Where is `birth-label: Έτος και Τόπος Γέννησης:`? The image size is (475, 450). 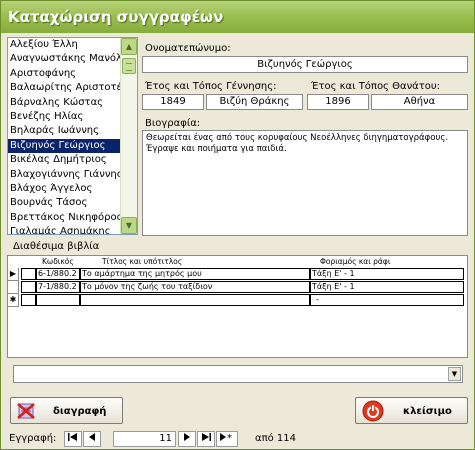 birth-label: Έτος και Τόπος Γέννησης: is located at coordinates (211, 86).